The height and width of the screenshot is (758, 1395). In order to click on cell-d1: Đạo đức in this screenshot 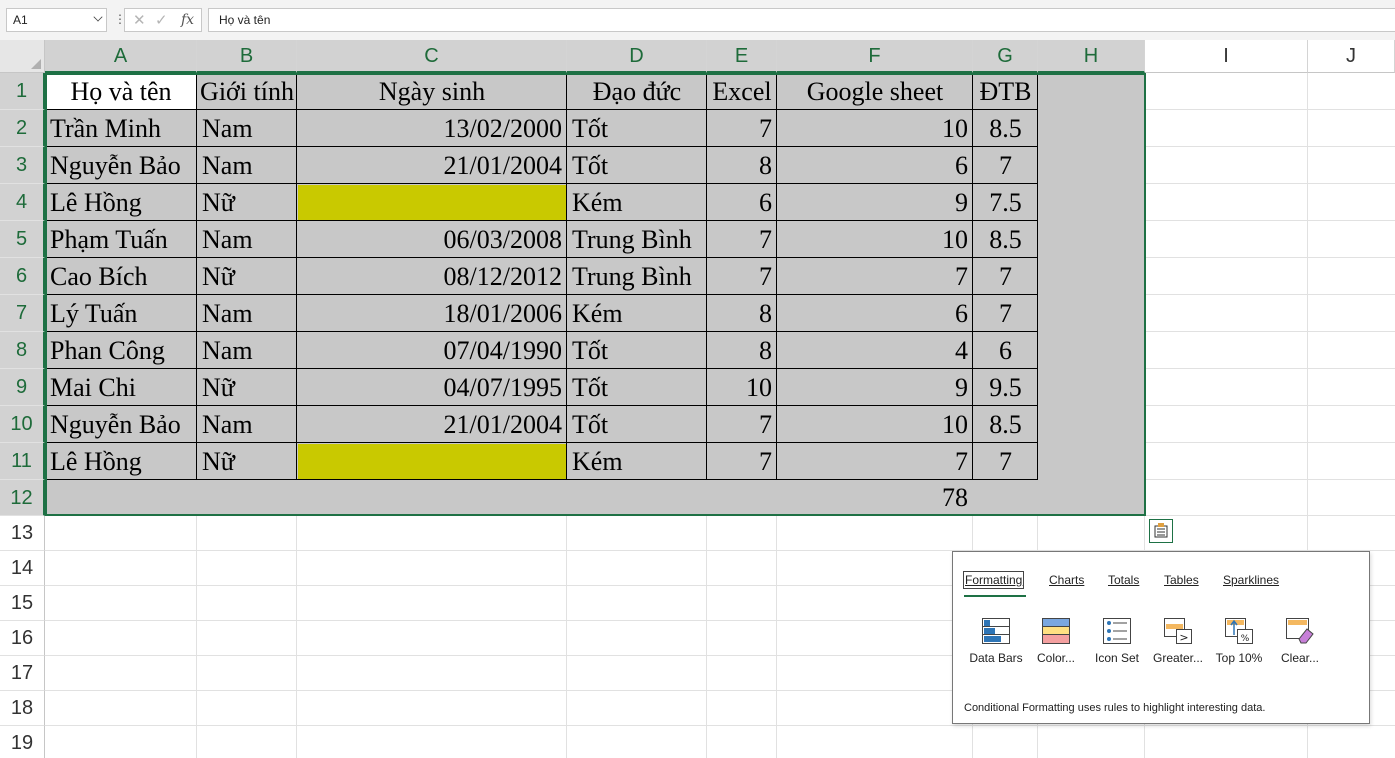, I will do `click(637, 91)`.